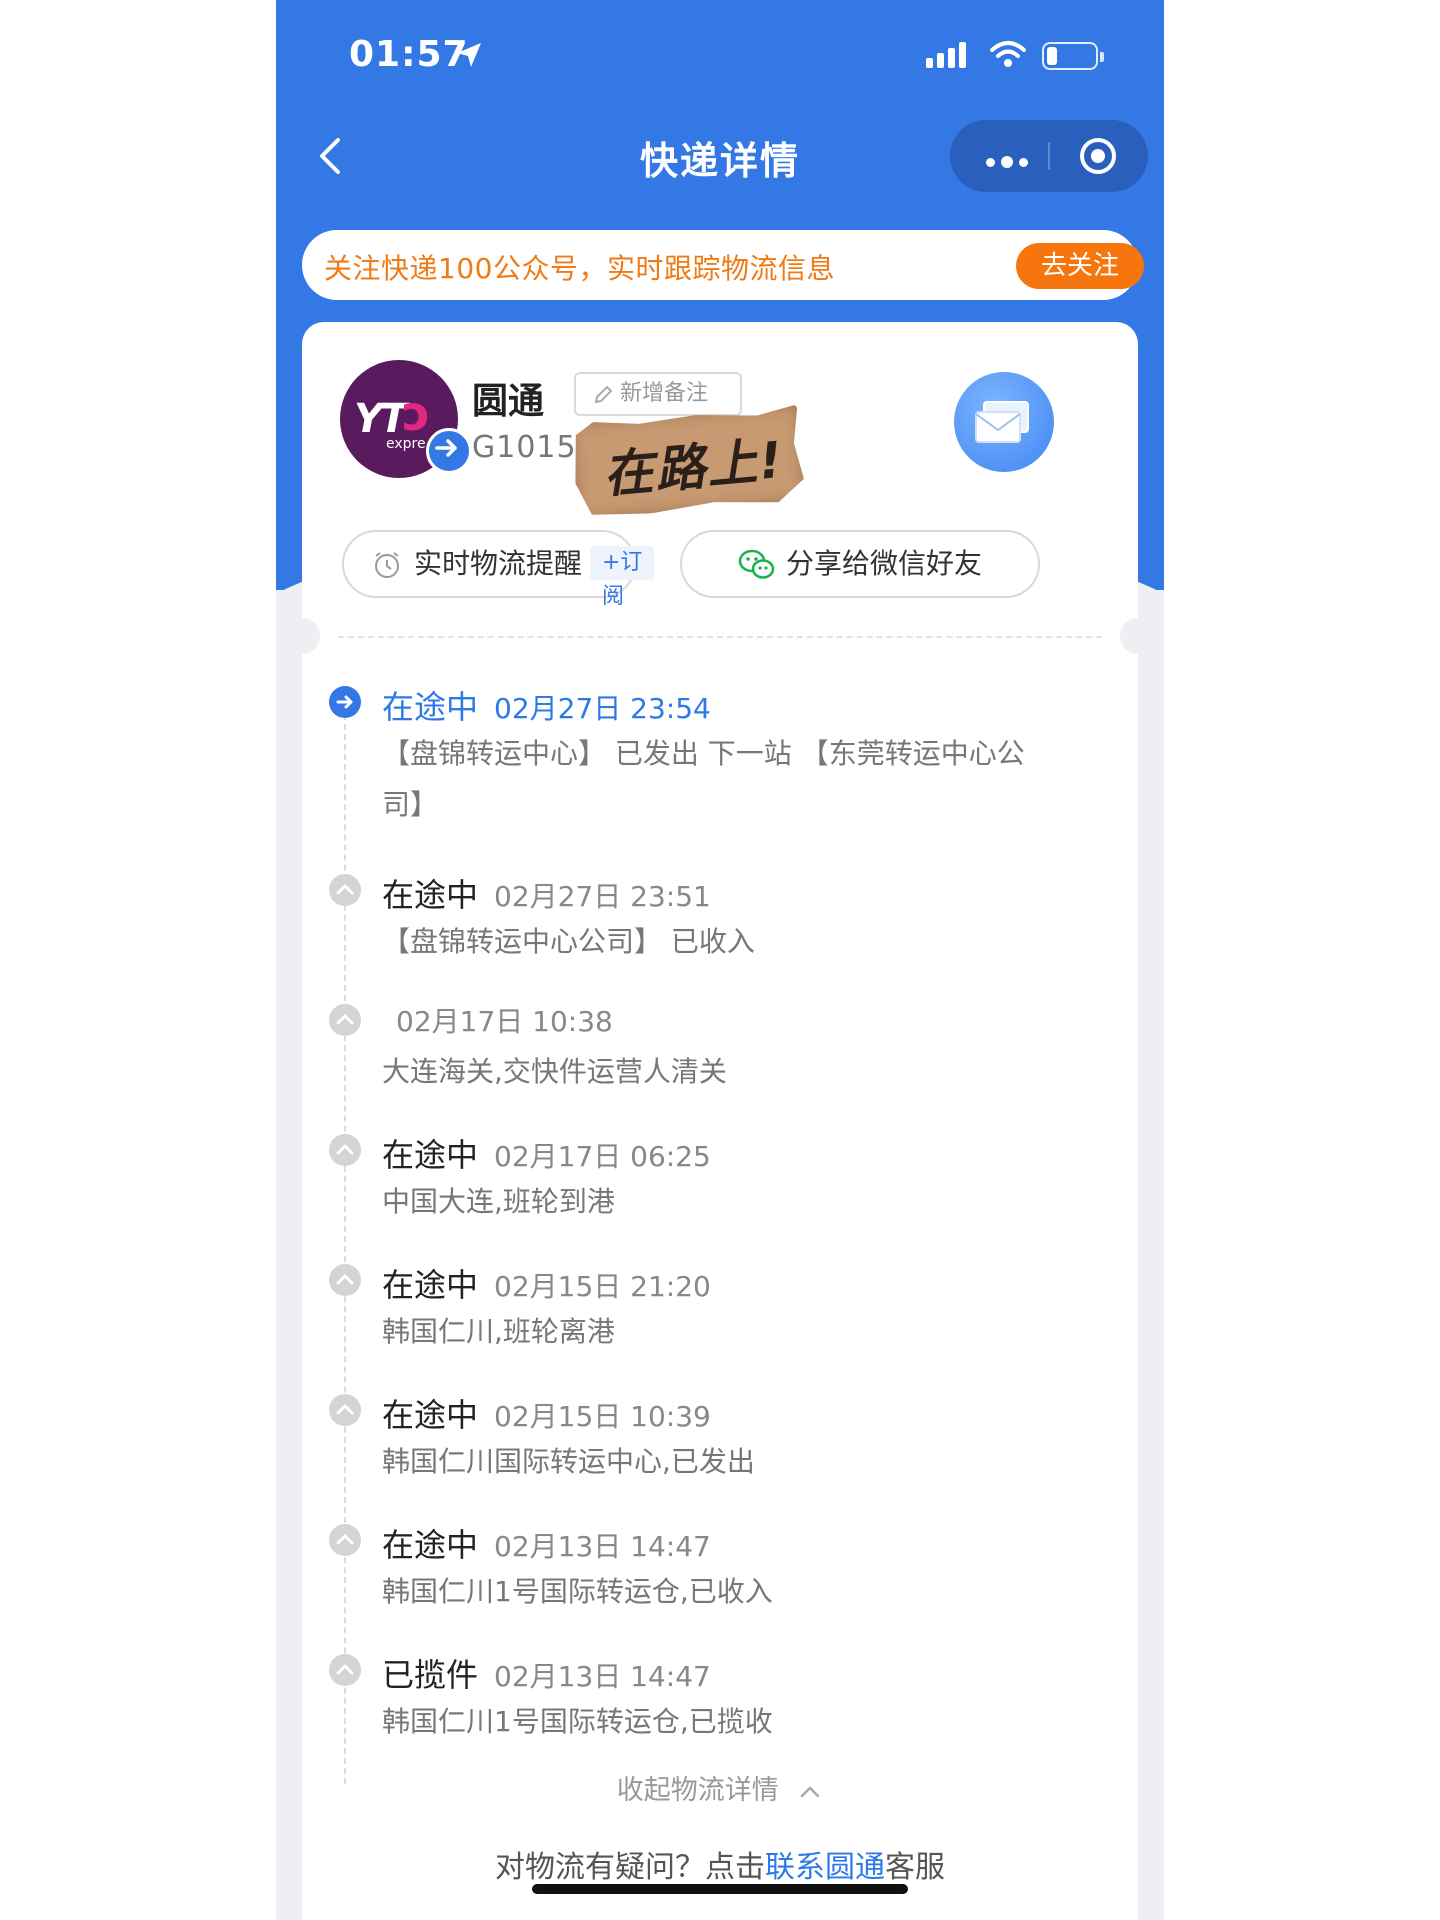 This screenshot has height=1920, width=1440. What do you see at coordinates (602, 708) in the screenshot?
I see `timeline-datetime: 02月27日 23:54` at bounding box center [602, 708].